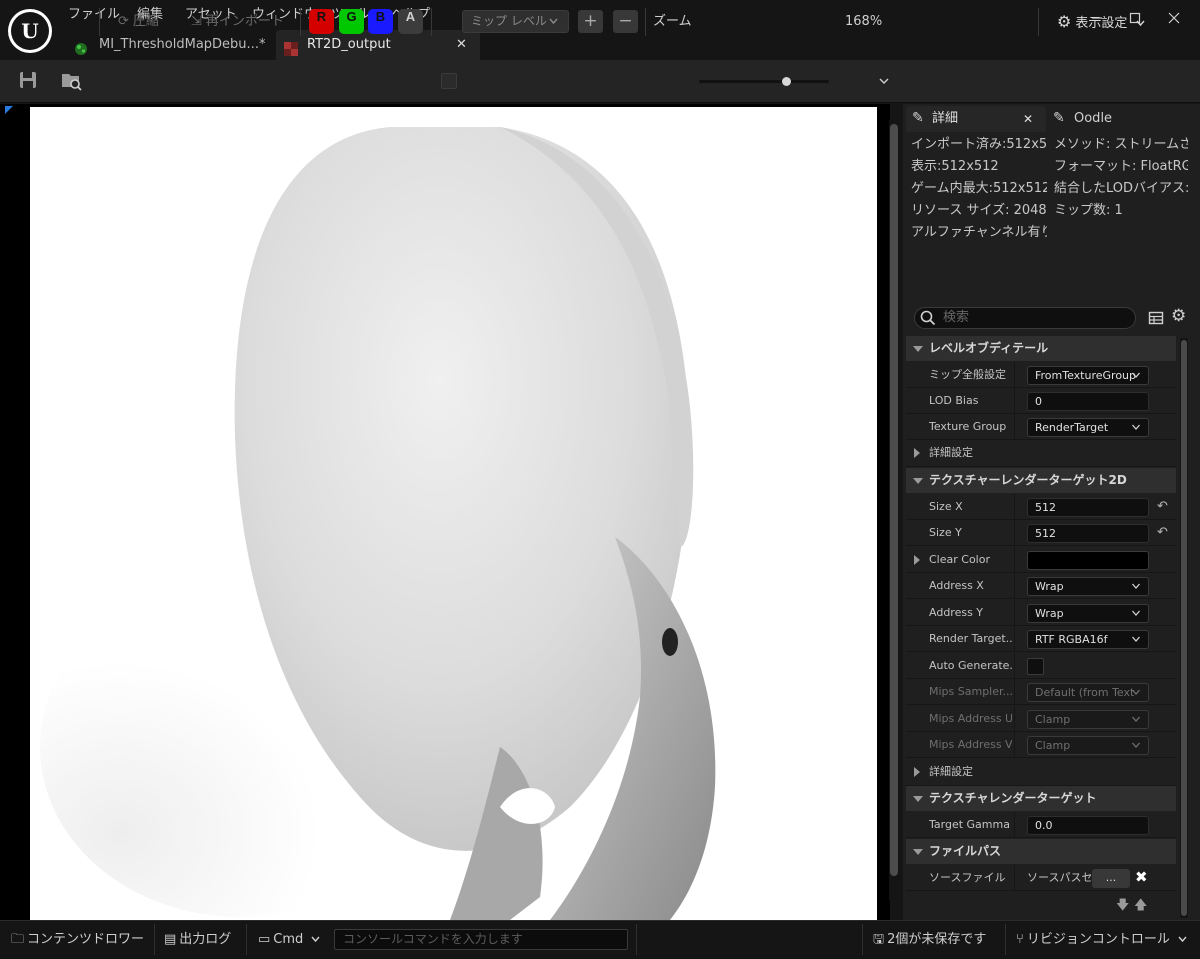 The image size is (1200, 959). Describe the element at coordinates (289, 940) in the screenshot. I see `cmd-dropdown: ▭ Cmd` at that location.